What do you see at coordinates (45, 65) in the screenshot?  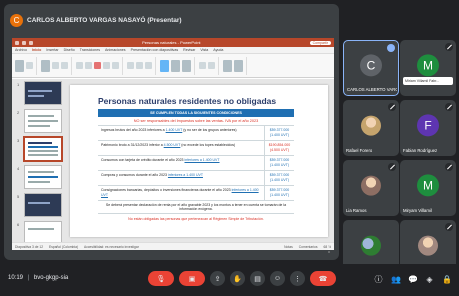 I see `new-slide-icon` at bounding box center [45, 65].